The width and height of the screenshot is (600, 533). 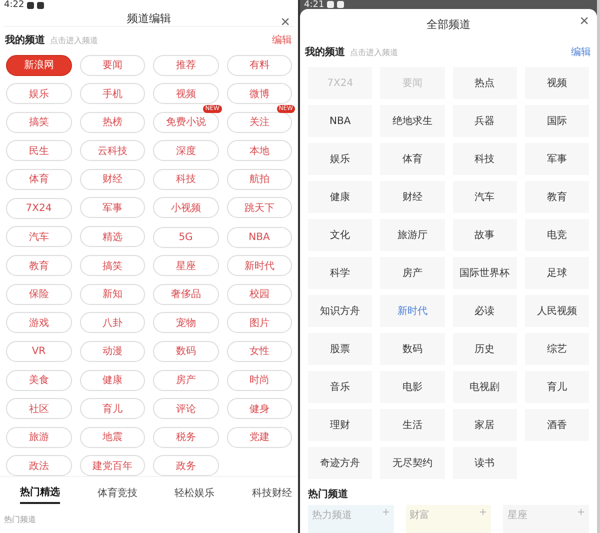 I want to click on channel-tile: 汽车, so click(x=484, y=197).